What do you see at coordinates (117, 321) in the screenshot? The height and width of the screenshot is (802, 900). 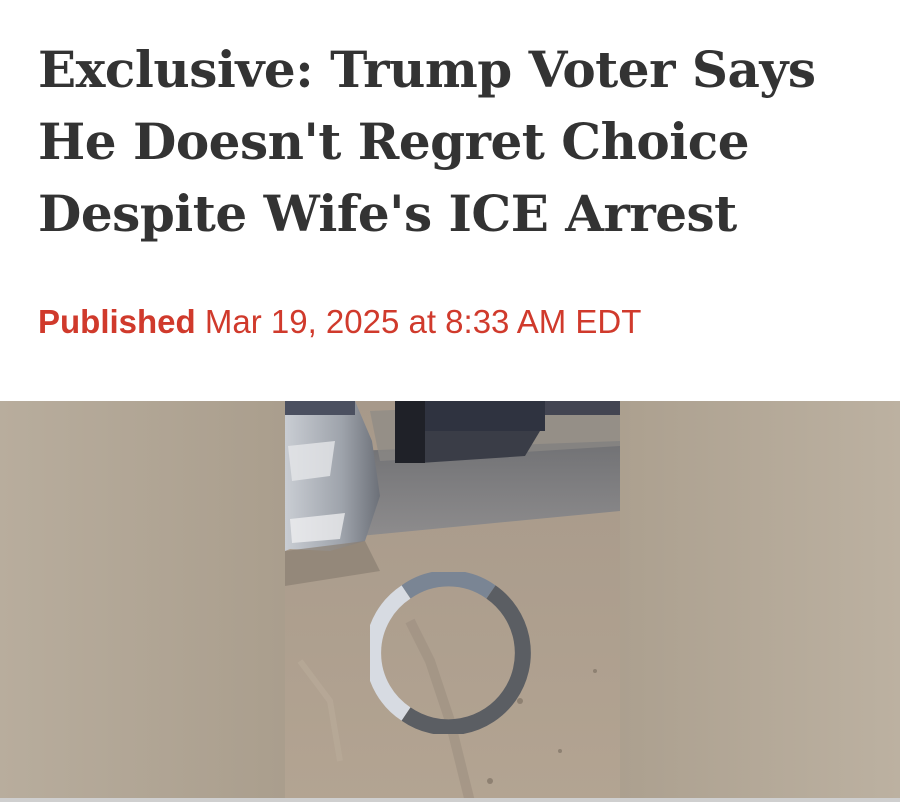 I see `published-label: Published` at bounding box center [117, 321].